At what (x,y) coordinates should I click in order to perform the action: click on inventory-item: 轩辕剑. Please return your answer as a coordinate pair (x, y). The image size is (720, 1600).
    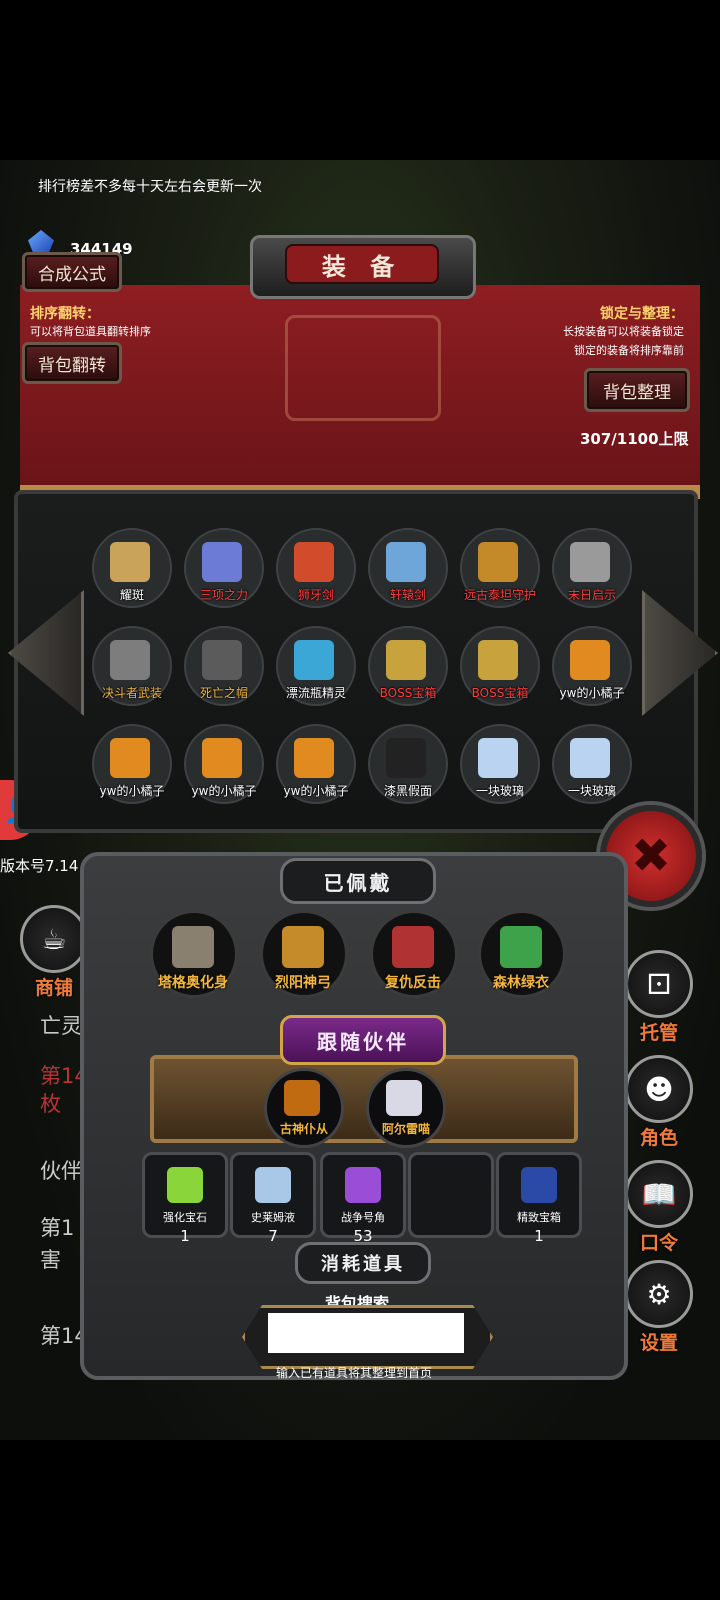
    Looking at the image, I should click on (408, 568).